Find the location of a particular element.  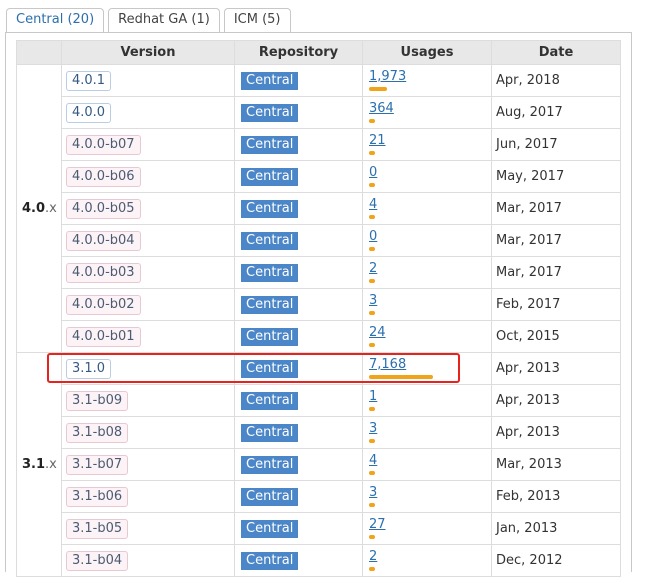

usages-cell: 0 is located at coordinates (427, 176).